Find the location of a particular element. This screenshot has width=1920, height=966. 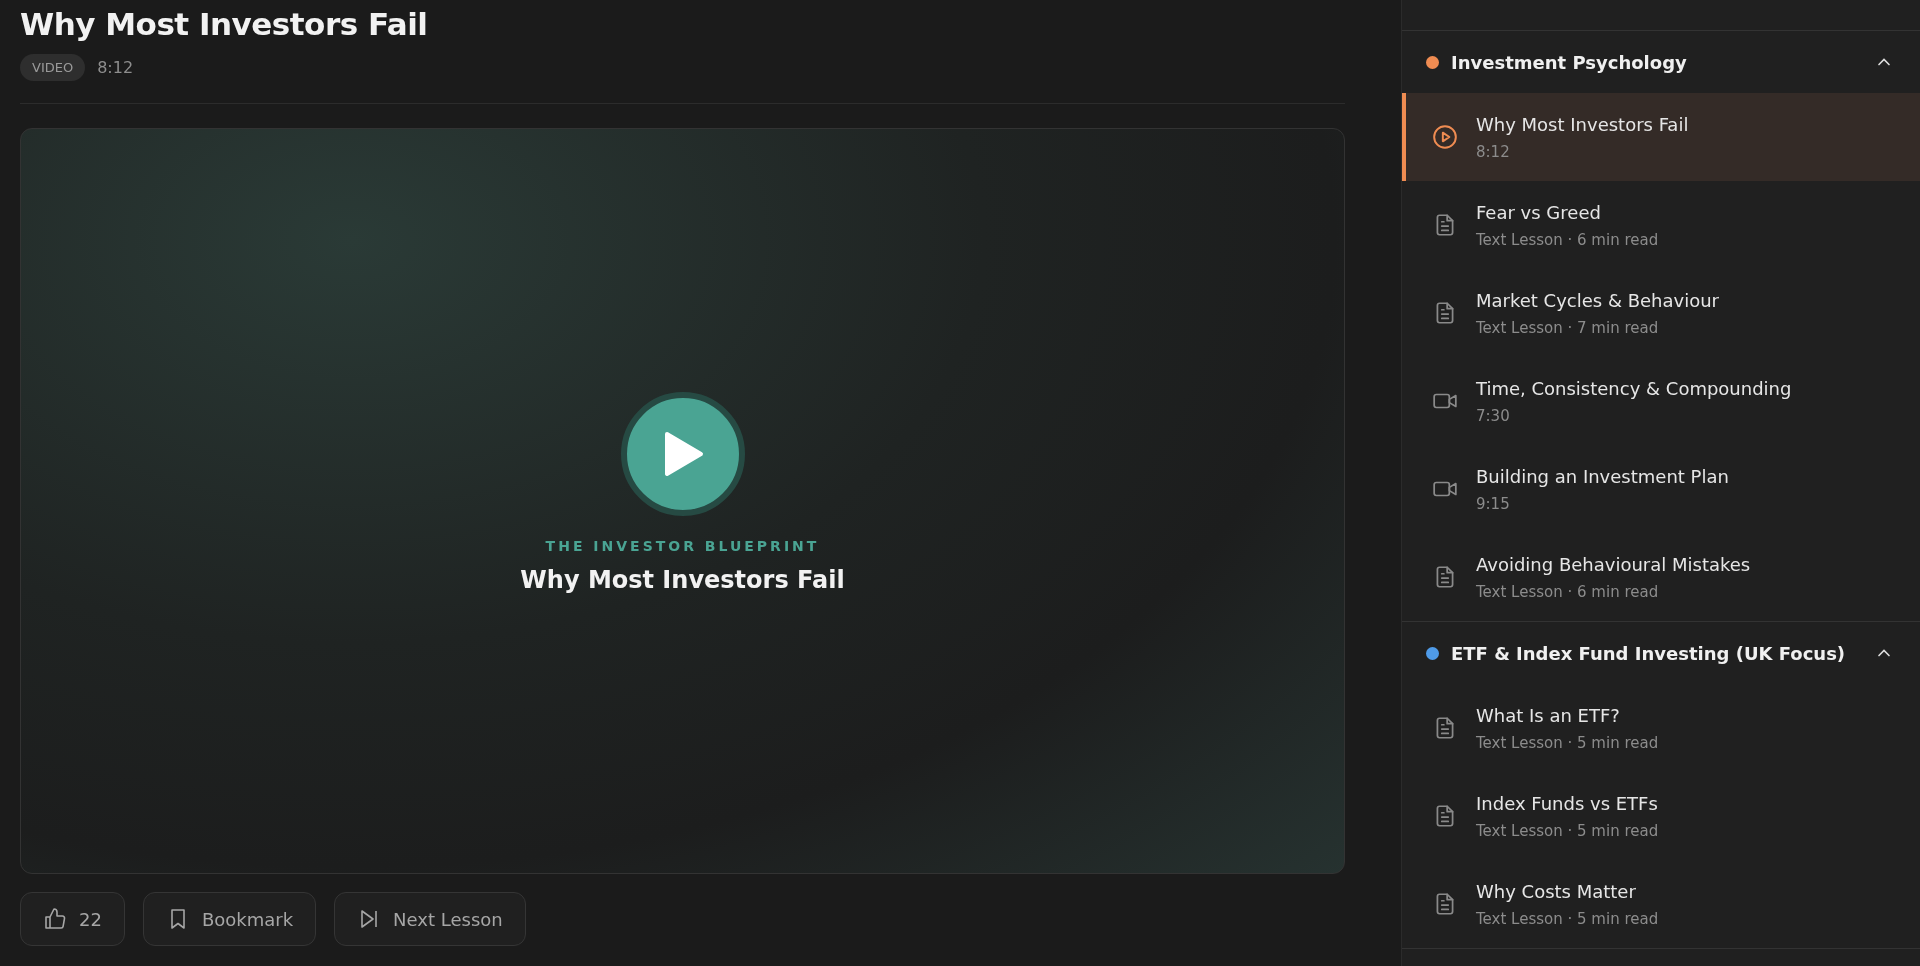

thumbs-up-icon is located at coordinates (55, 919).